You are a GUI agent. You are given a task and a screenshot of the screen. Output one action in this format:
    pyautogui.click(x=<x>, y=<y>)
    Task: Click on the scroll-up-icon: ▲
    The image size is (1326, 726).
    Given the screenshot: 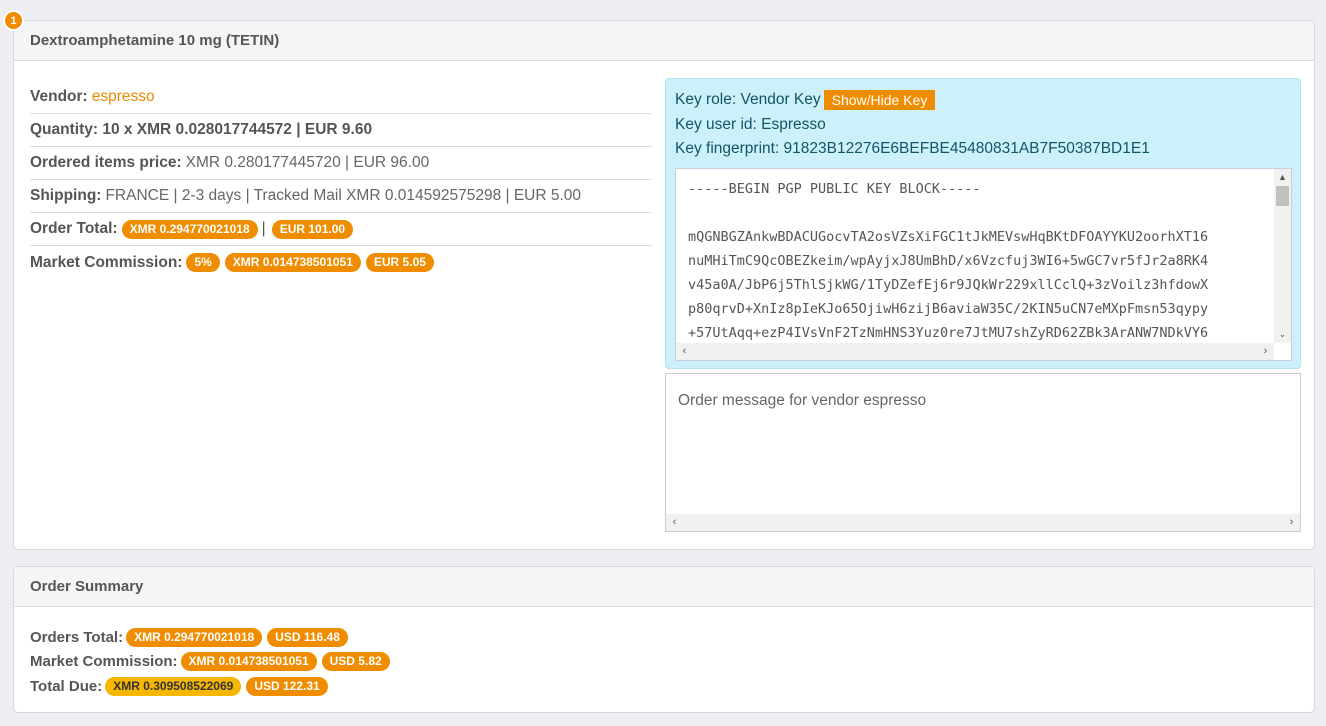 What is the action you would take?
    pyautogui.click(x=1282, y=177)
    